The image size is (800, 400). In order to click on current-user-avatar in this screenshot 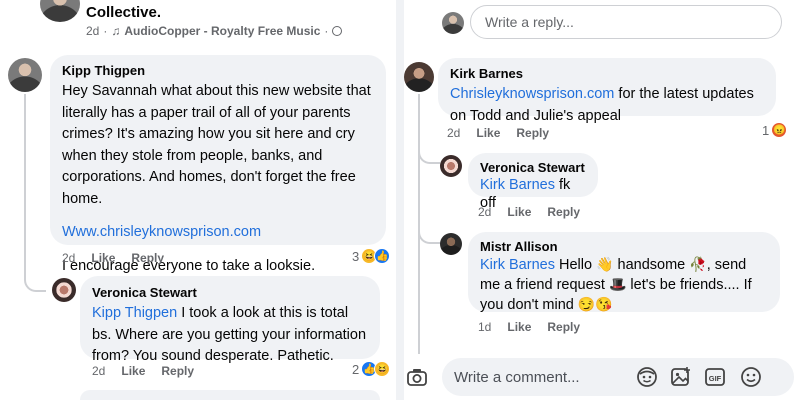, I will do `click(453, 23)`.